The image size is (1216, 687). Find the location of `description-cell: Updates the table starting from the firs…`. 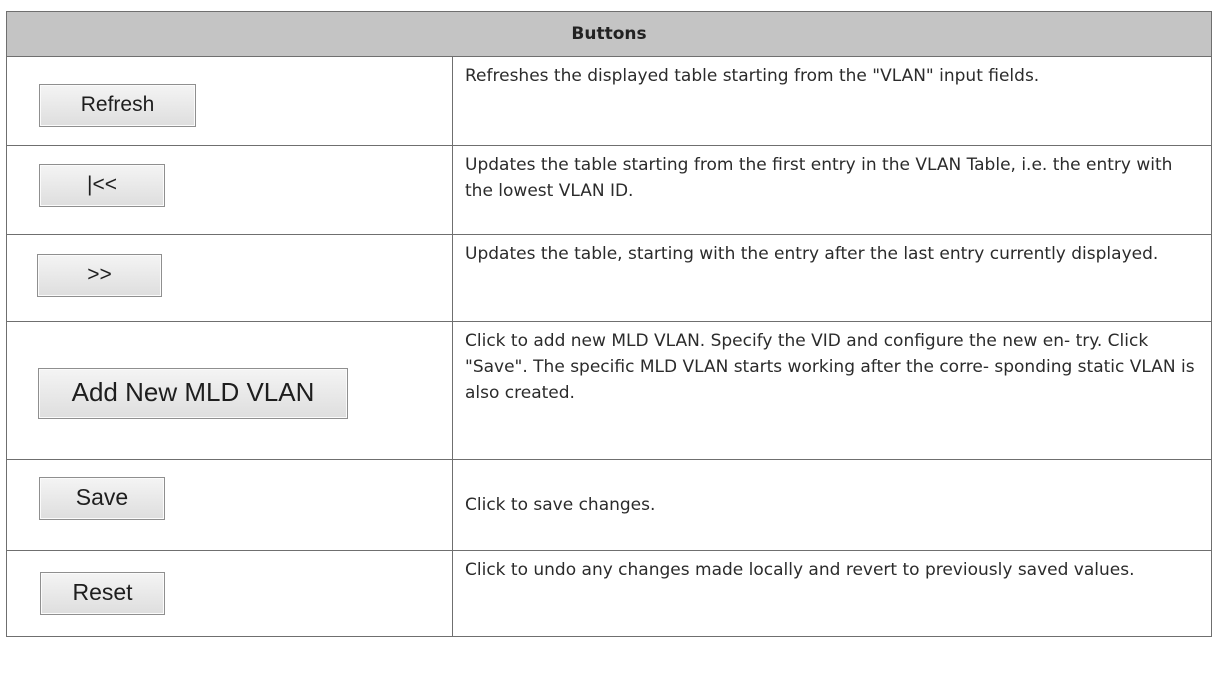

description-cell: Updates the table starting from the firs… is located at coordinates (832, 190).